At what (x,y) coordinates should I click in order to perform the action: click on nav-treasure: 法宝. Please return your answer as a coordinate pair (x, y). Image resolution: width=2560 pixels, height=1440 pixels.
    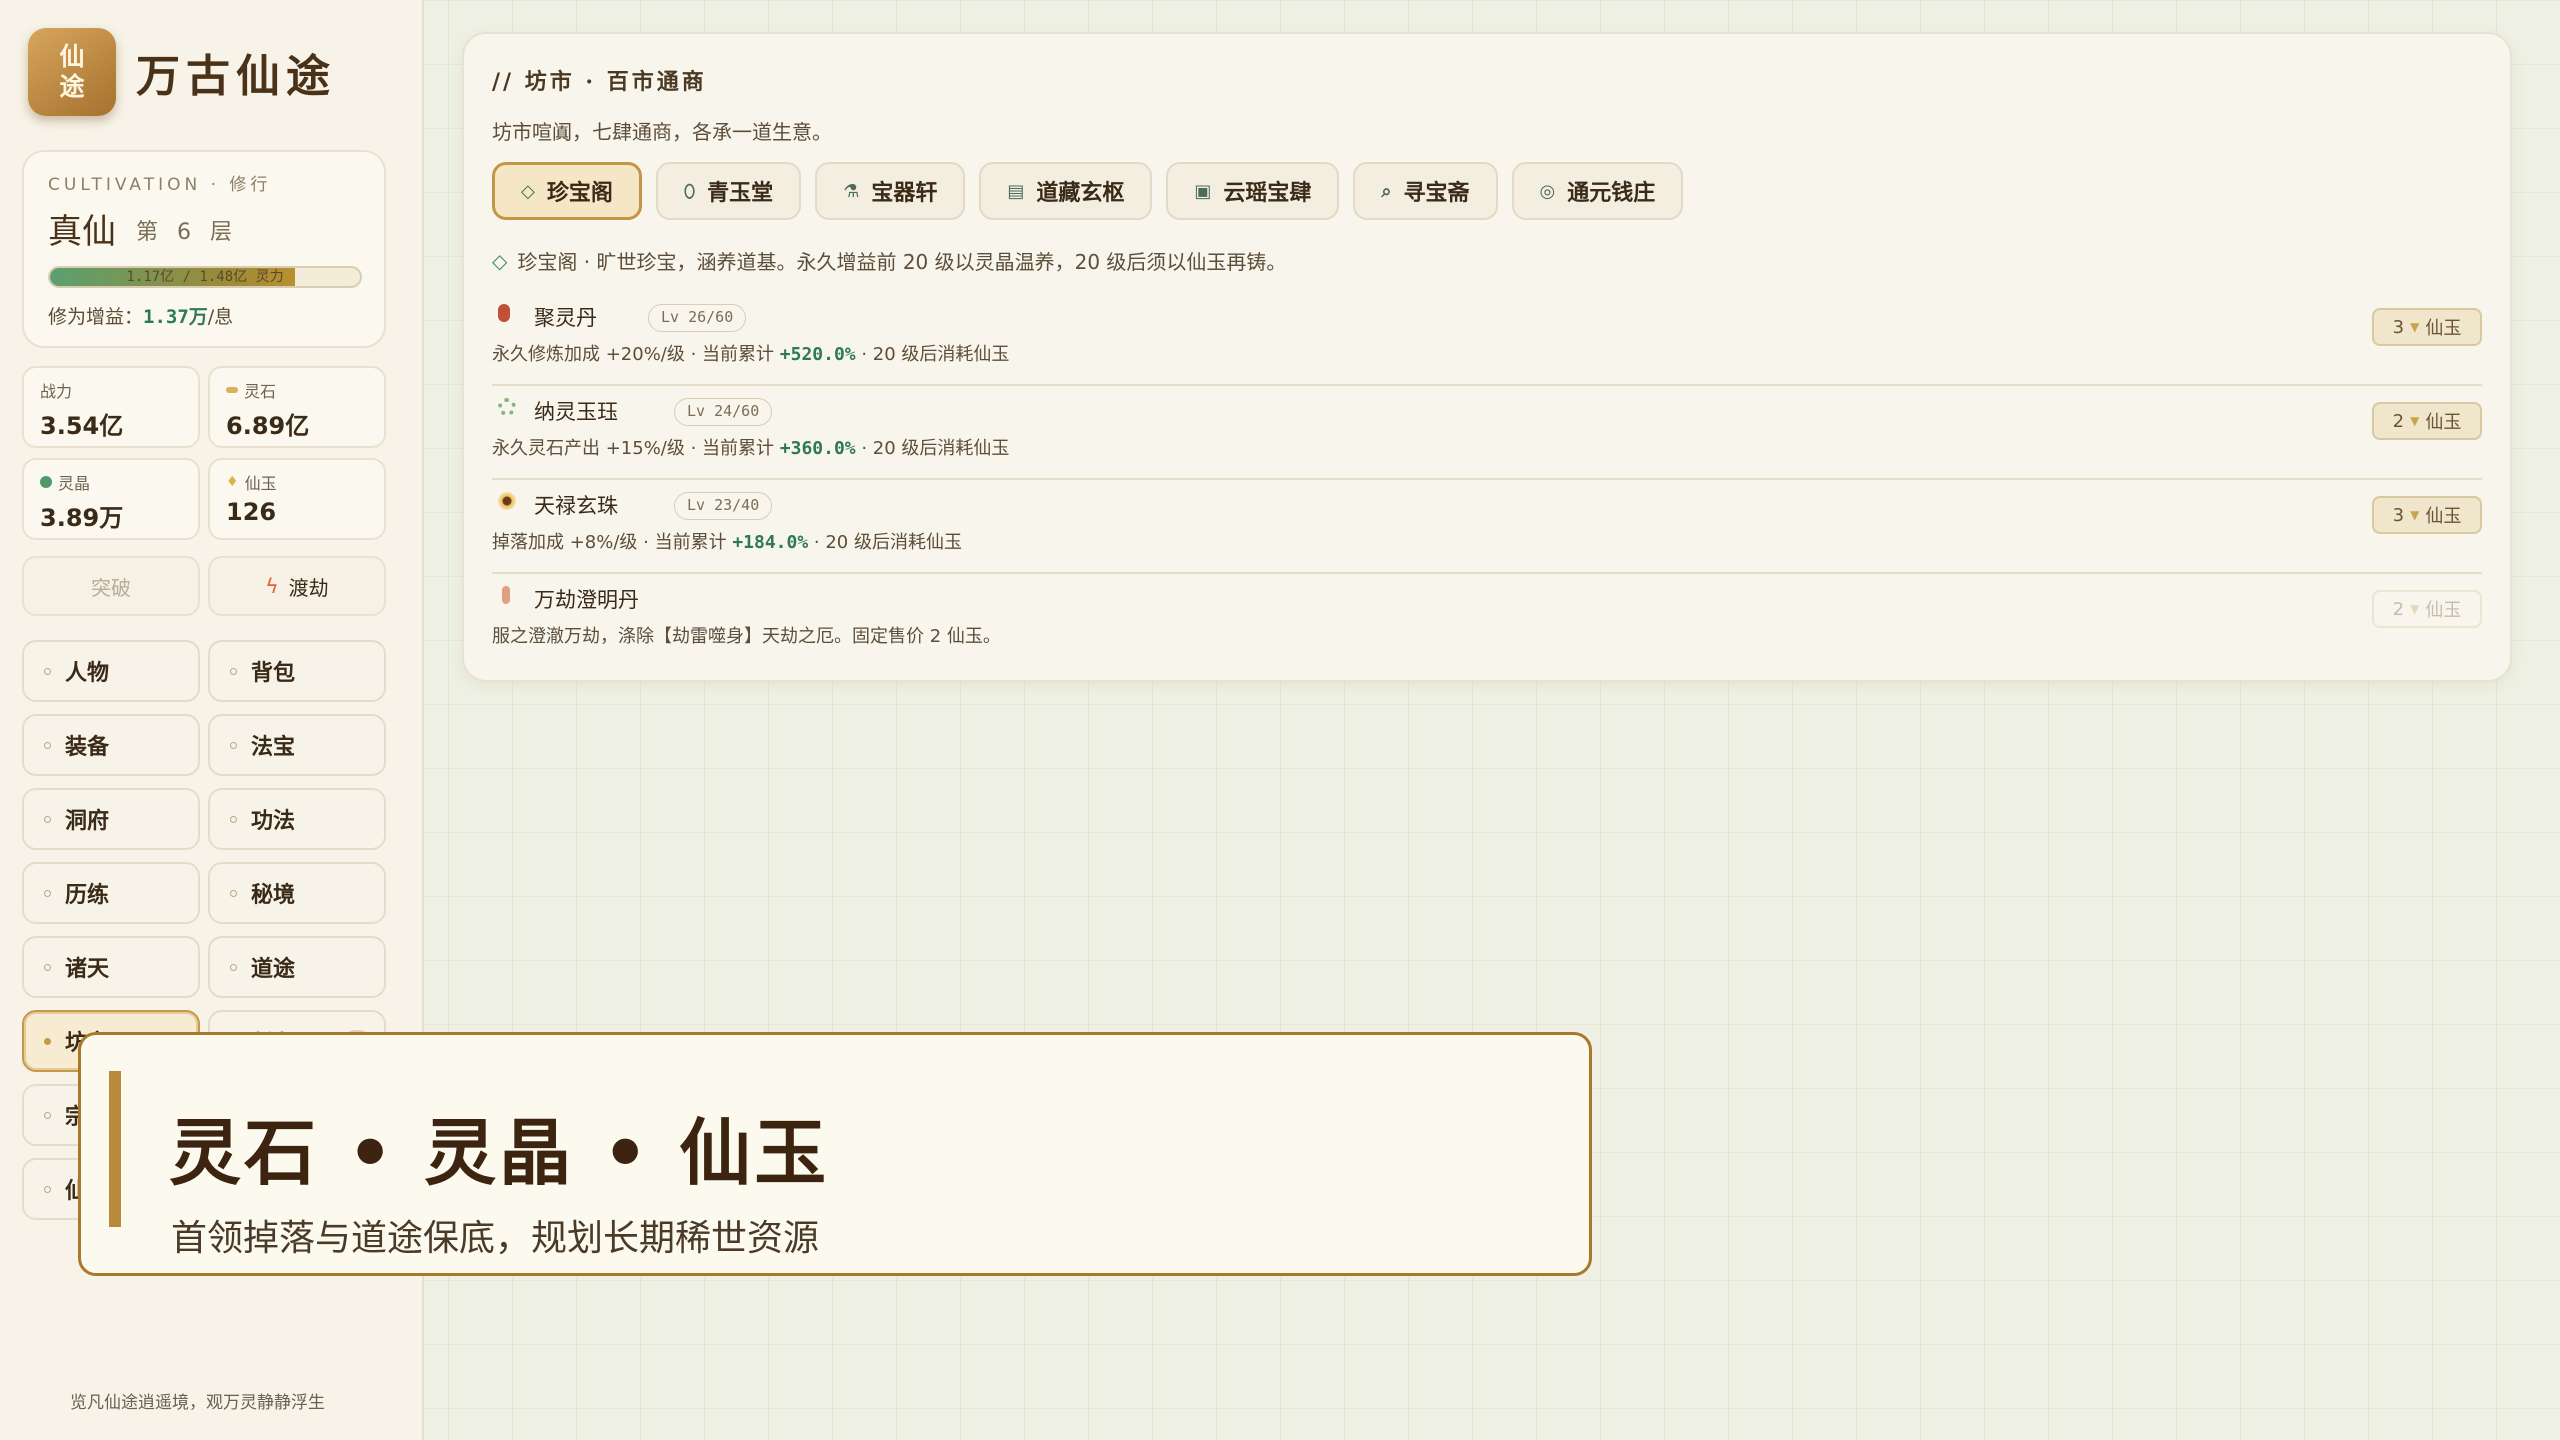
    Looking at the image, I should click on (297, 745).